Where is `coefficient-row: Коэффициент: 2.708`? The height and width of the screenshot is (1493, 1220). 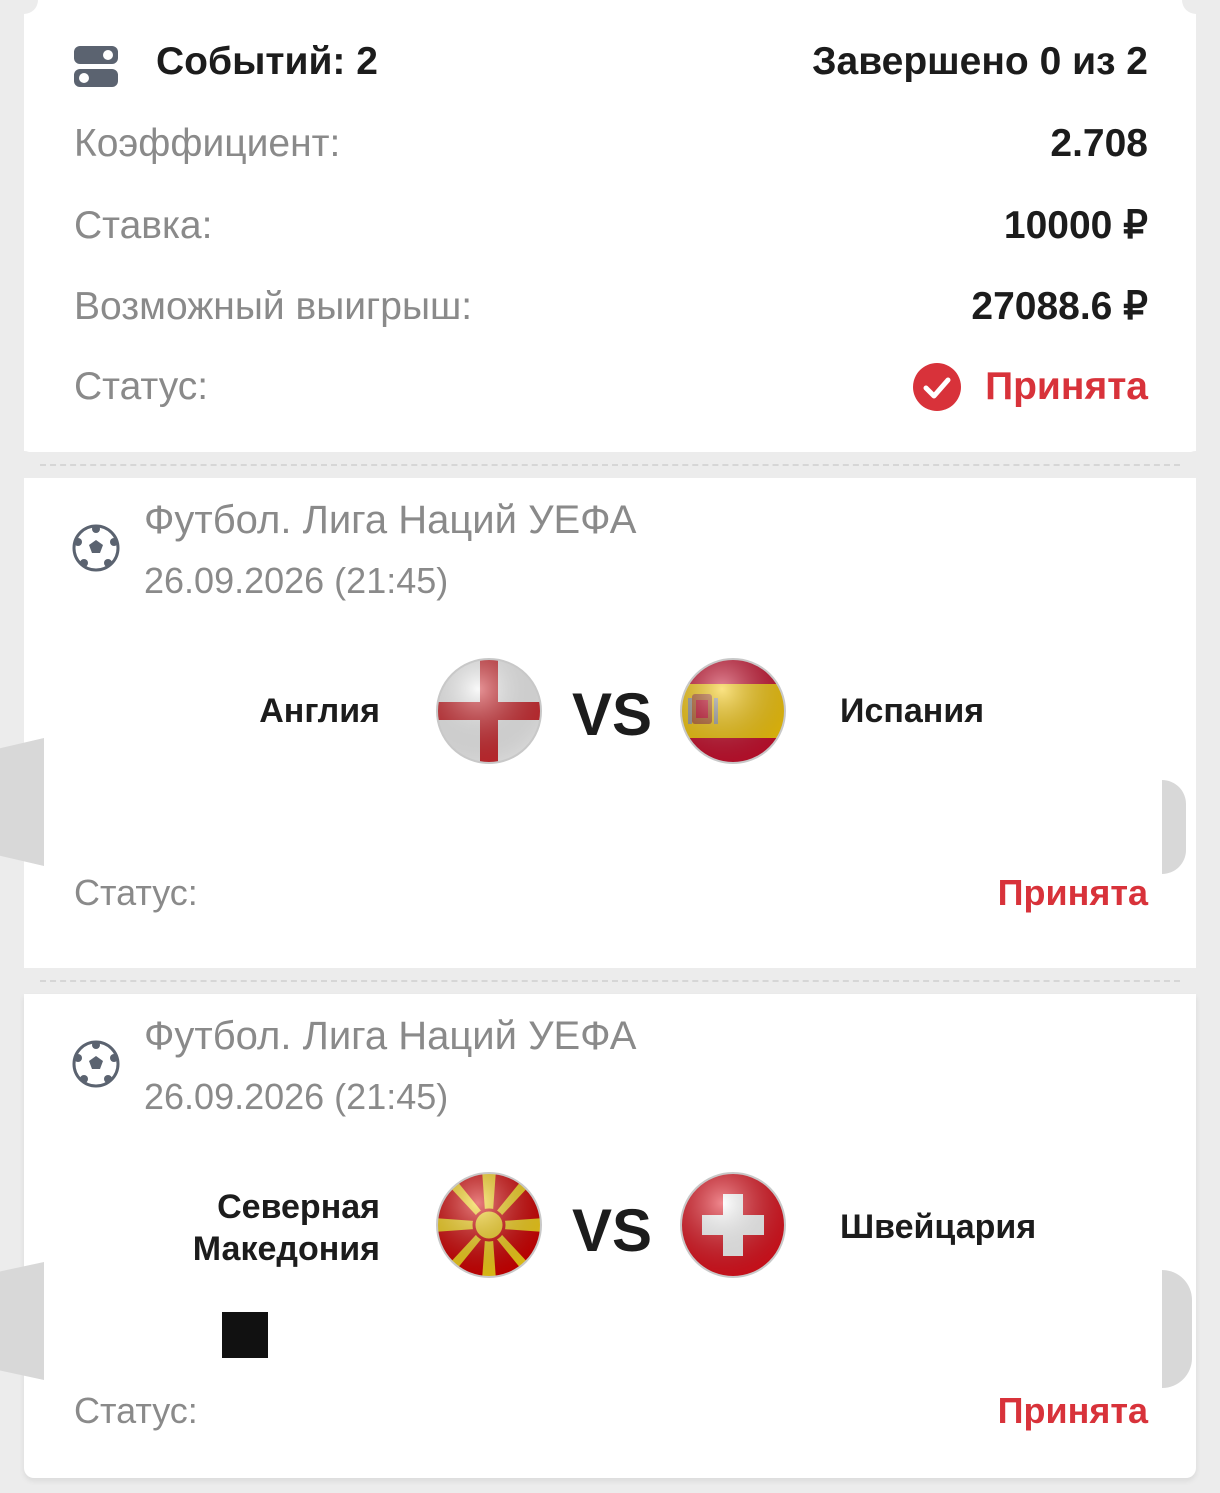
coefficient-row: Коэффициент: 2.708 is located at coordinates (611, 144).